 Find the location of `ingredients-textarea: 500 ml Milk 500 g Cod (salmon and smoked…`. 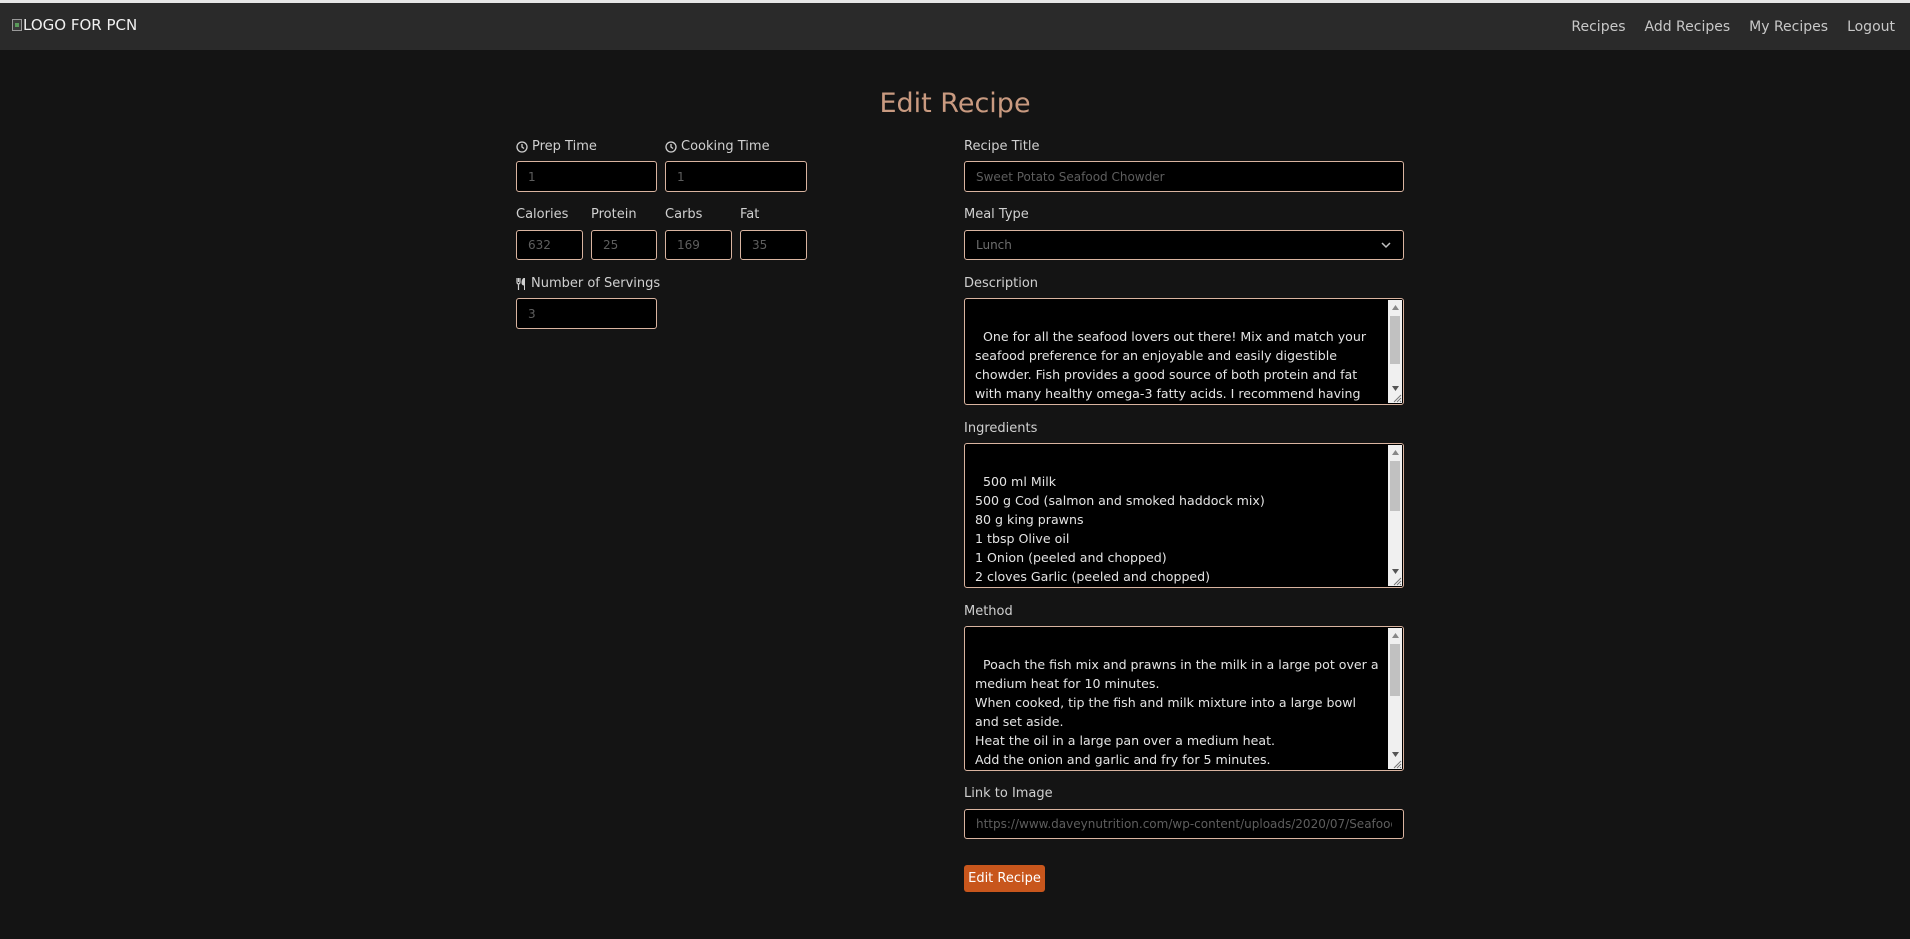

ingredients-textarea: 500 ml Milk 500 g Cod (salmon and smoked… is located at coordinates (1184, 515).